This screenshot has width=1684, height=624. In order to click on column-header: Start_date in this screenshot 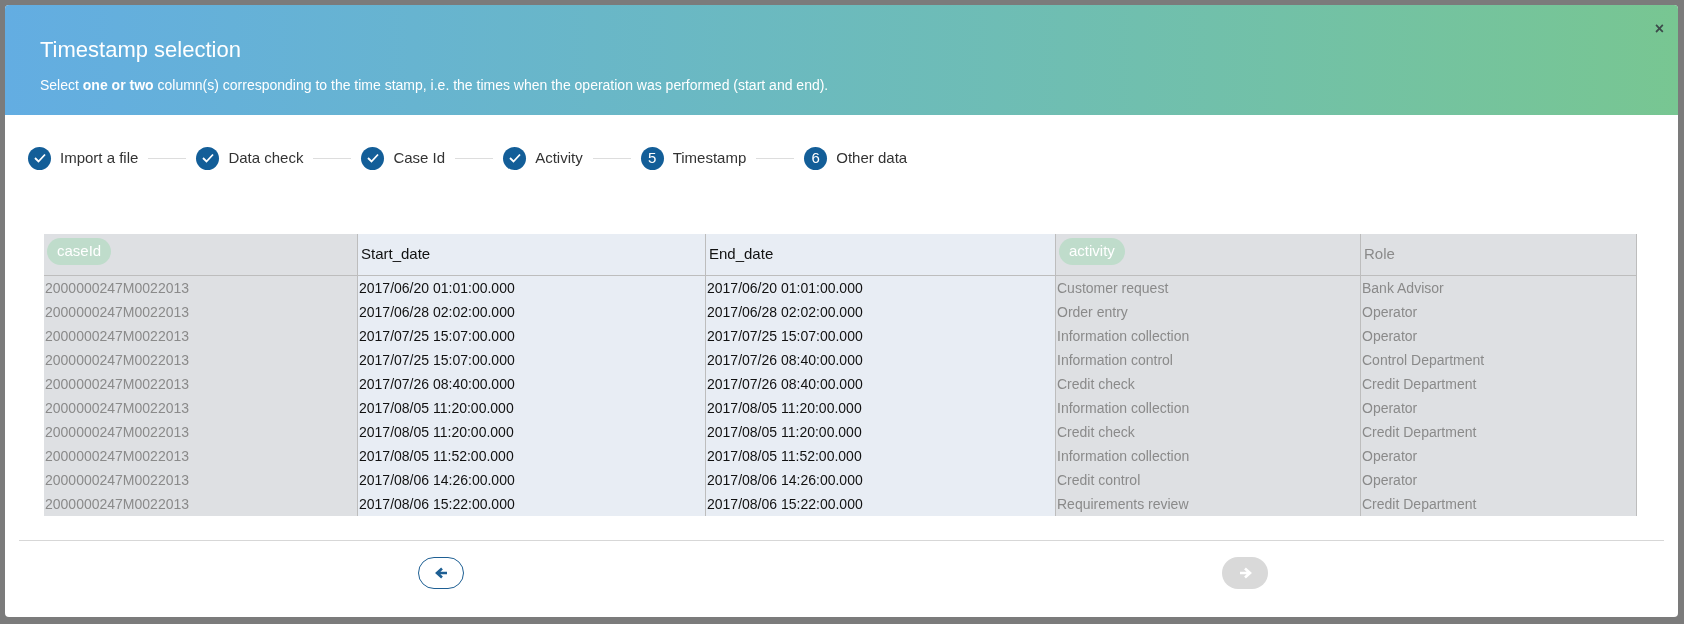, I will do `click(396, 254)`.